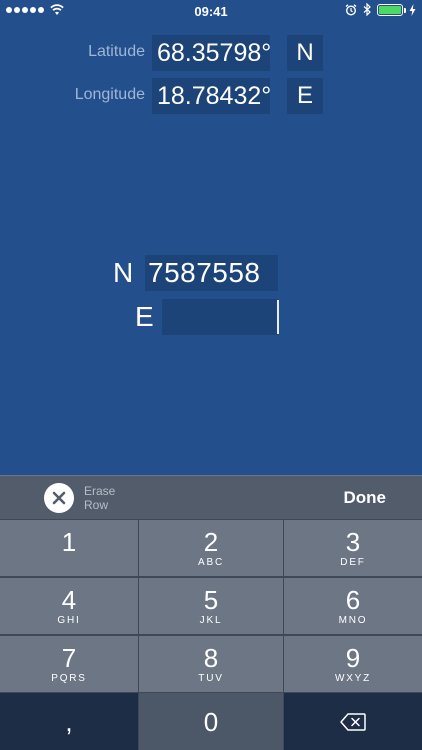 The height and width of the screenshot is (750, 422). I want to click on key-letters: GHI, so click(69, 620).